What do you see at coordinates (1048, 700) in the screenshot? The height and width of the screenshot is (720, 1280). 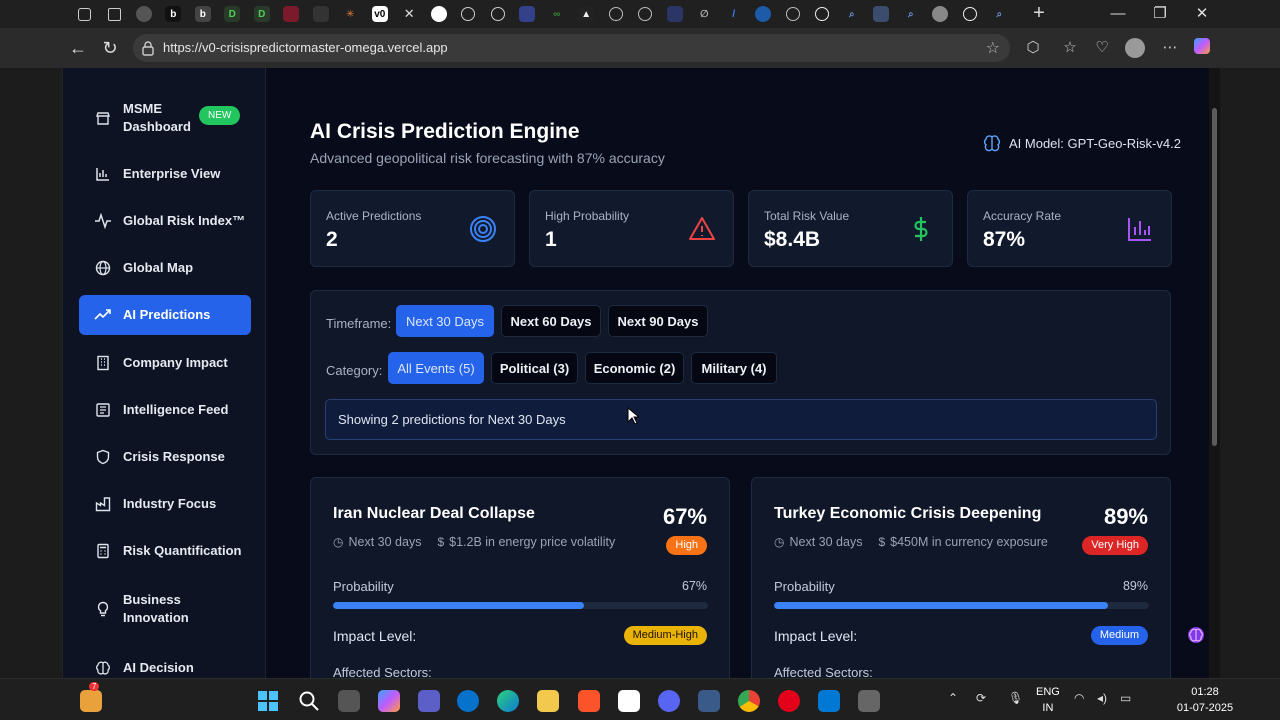 I see `language-indicator: ENG IN` at bounding box center [1048, 700].